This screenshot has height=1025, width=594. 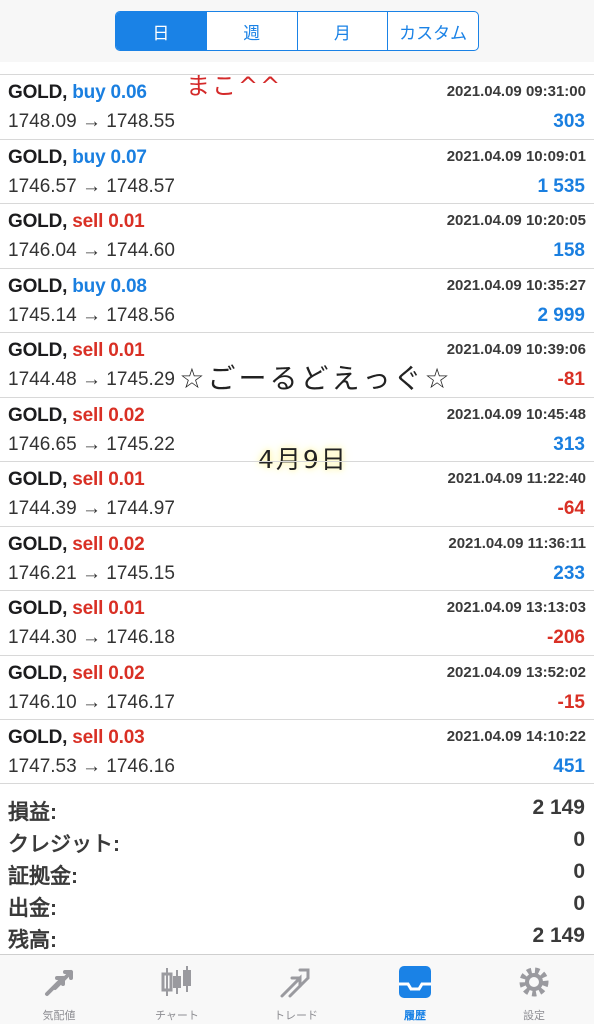 I want to click on open-price: 1744.30, so click(x=42, y=637).